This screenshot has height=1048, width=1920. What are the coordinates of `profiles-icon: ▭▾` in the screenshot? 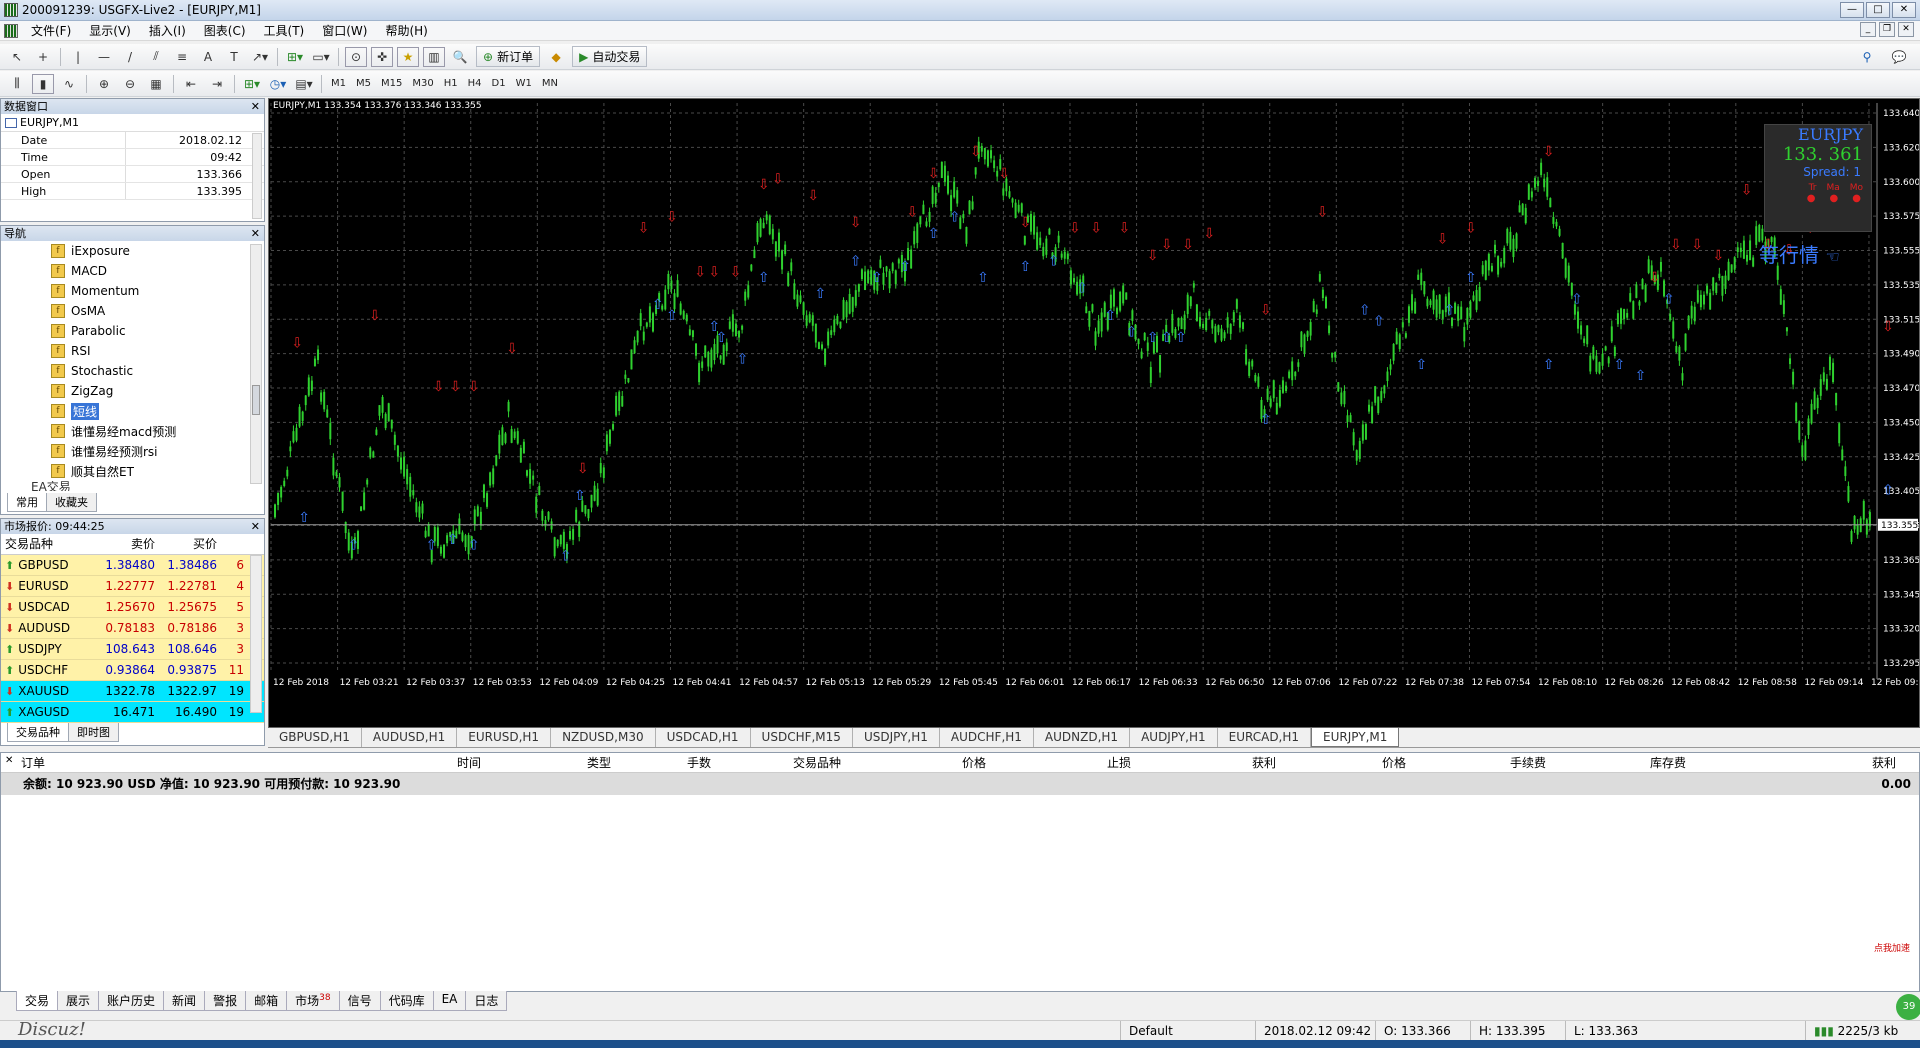 It's located at (321, 57).